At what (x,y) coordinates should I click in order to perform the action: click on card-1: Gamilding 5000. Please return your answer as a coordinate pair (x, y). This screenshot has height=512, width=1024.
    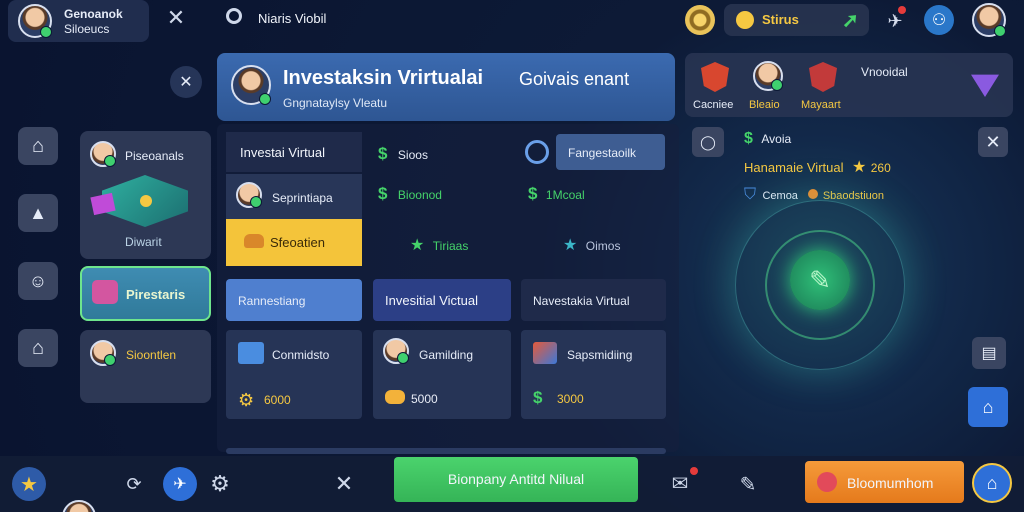
    Looking at the image, I should click on (442, 374).